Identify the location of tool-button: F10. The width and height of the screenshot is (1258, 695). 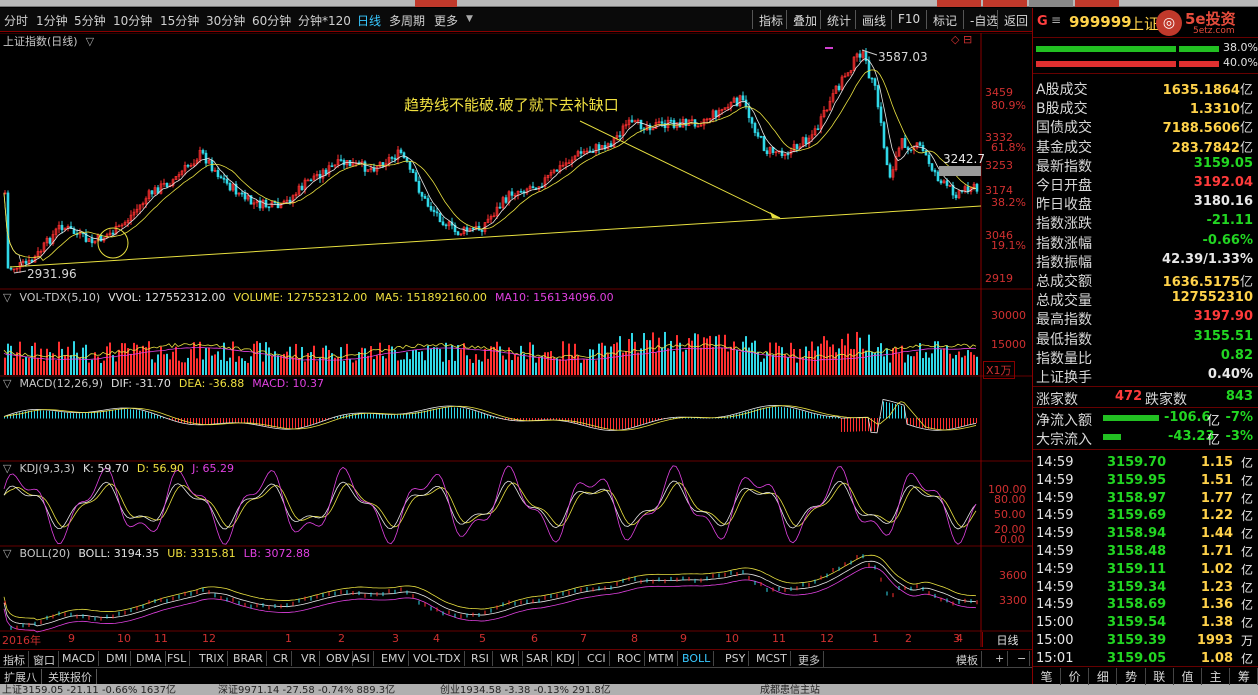
(908, 19).